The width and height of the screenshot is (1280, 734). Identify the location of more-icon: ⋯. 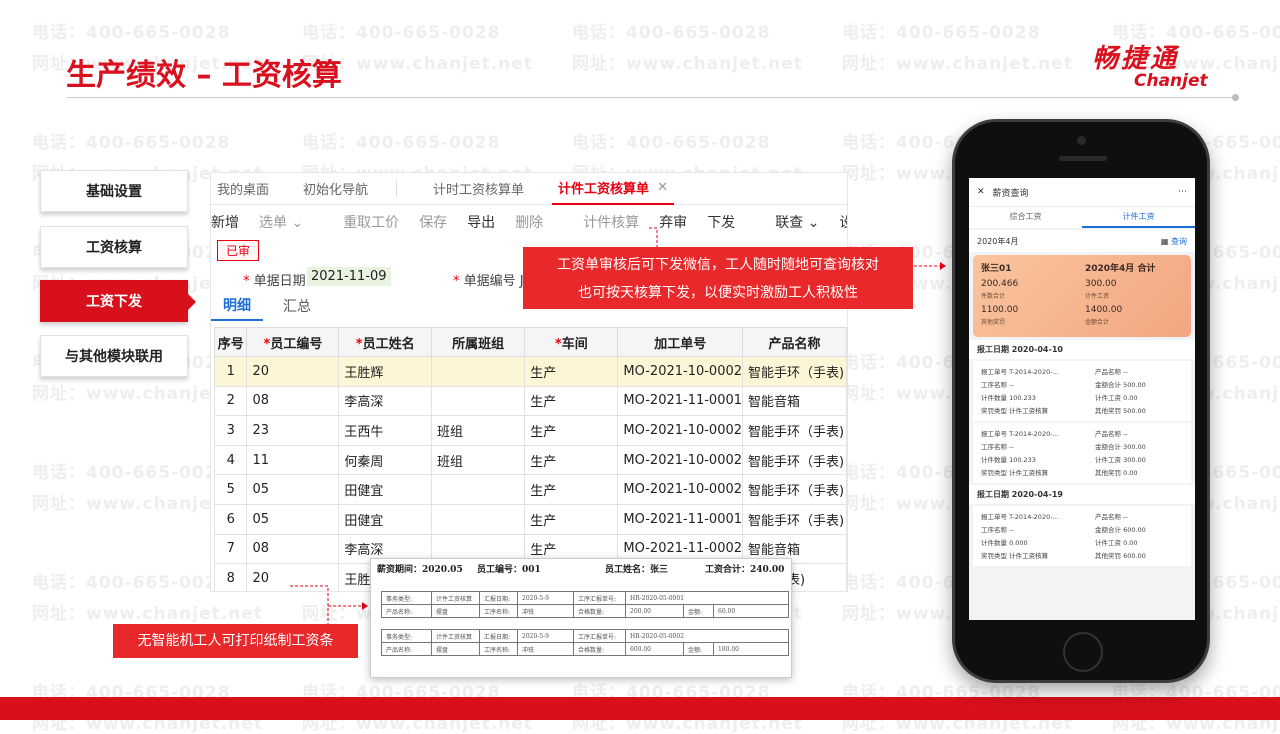
(1182, 192).